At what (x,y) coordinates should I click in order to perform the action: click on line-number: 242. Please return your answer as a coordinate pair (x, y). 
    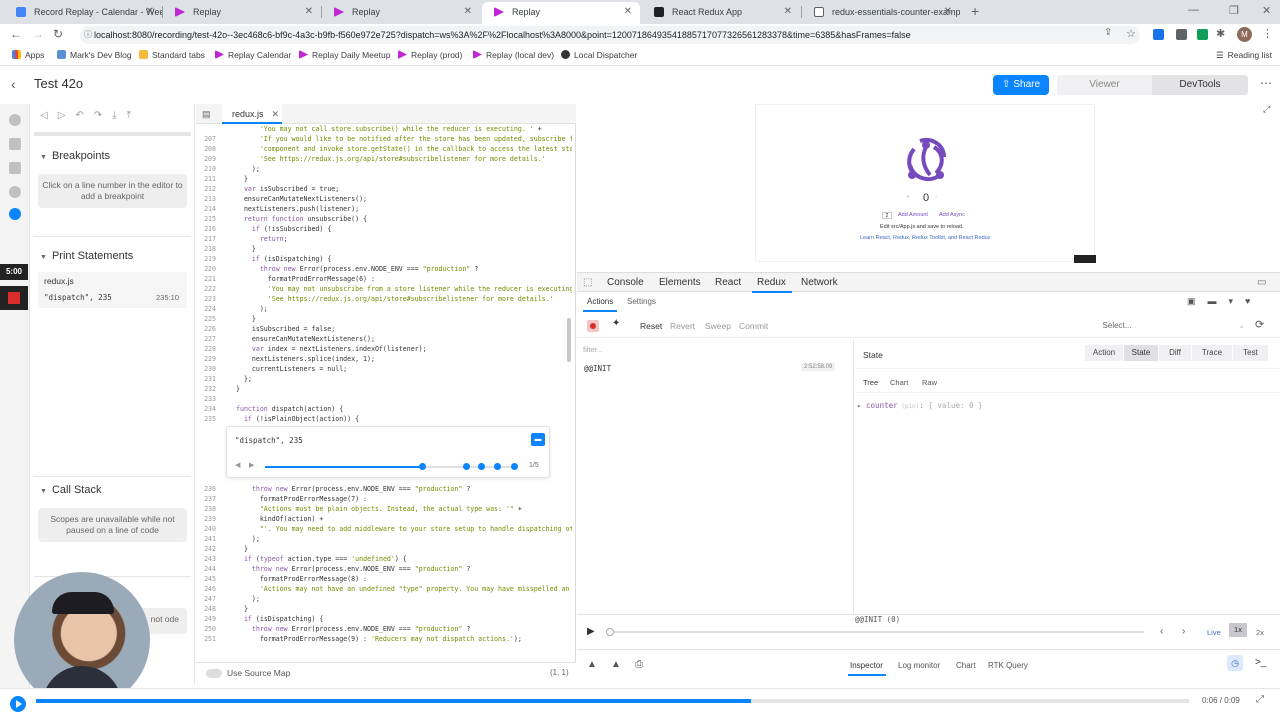
    Looking at the image, I should click on (206, 549).